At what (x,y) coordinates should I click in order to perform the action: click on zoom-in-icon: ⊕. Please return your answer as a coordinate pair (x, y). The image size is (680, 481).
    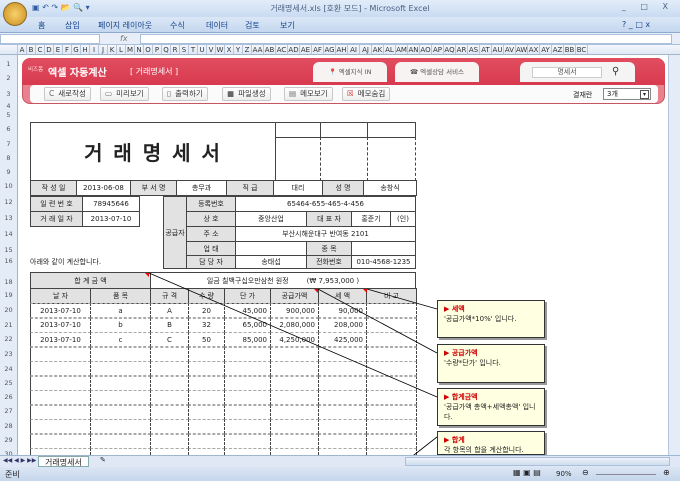
    Looking at the image, I should click on (666, 472).